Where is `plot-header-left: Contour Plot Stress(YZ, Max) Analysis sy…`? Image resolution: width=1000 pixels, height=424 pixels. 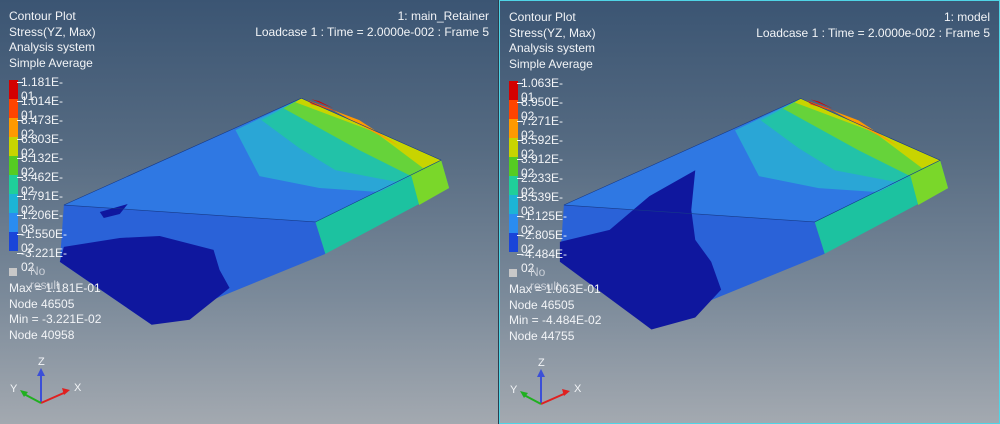 plot-header-left: Contour Plot Stress(YZ, Max) Analysis sy… is located at coordinates (52, 40).